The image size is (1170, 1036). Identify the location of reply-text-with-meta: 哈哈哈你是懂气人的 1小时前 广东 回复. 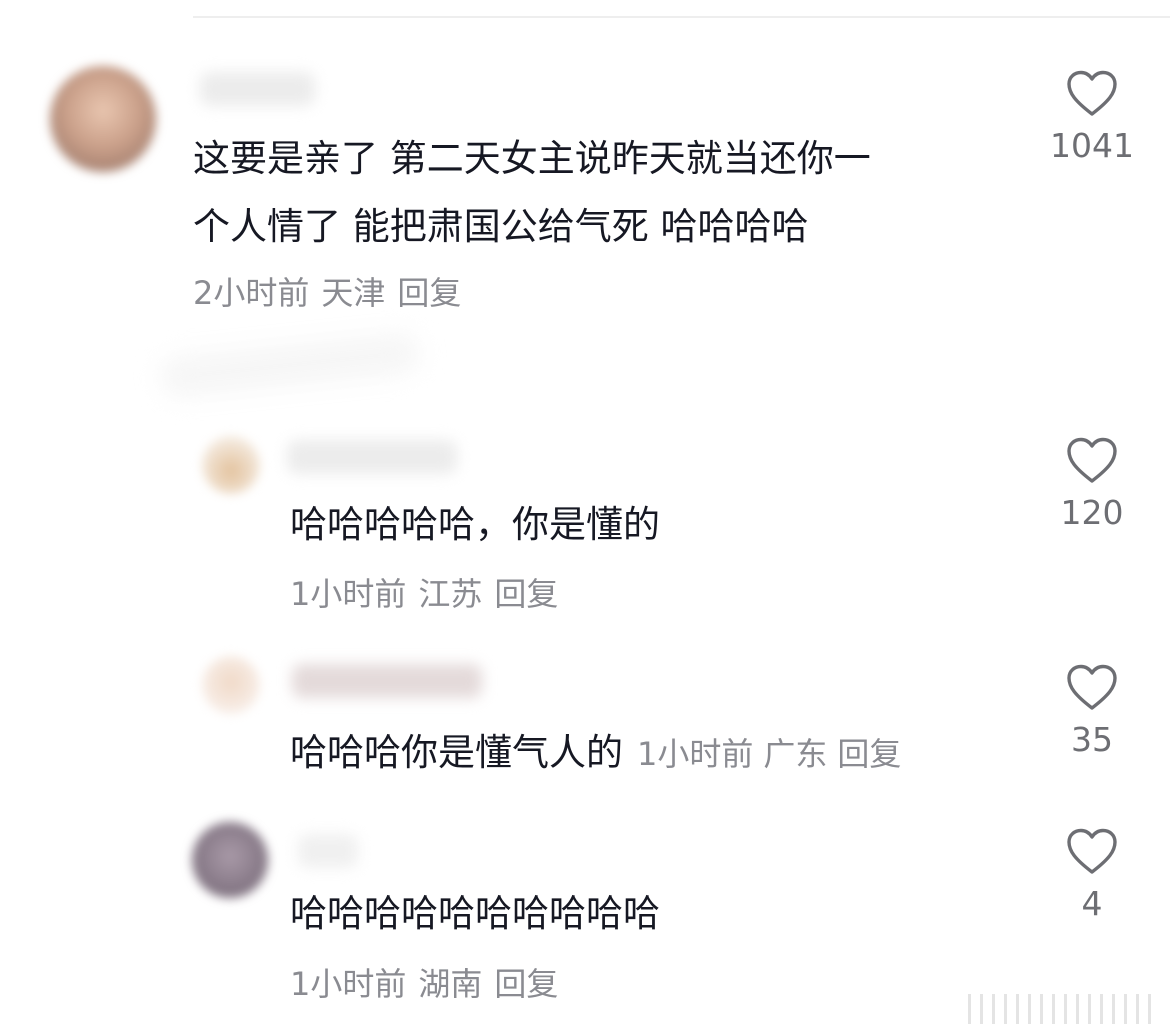
(595, 753).